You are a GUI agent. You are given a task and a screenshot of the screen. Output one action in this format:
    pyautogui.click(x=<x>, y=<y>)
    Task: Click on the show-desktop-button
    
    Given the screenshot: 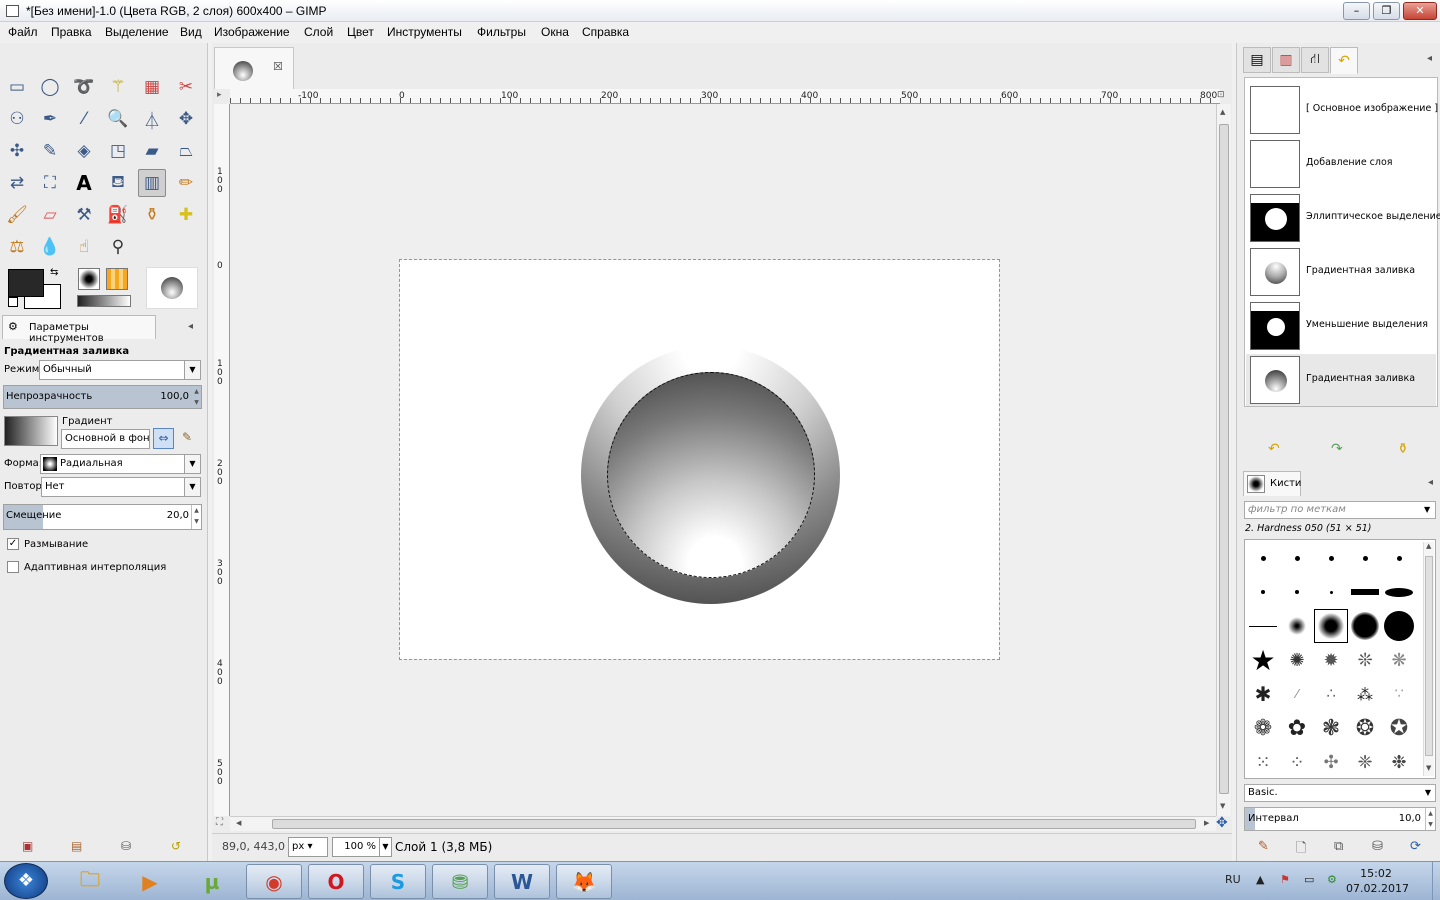 What is the action you would take?
    pyautogui.click(x=1436, y=881)
    